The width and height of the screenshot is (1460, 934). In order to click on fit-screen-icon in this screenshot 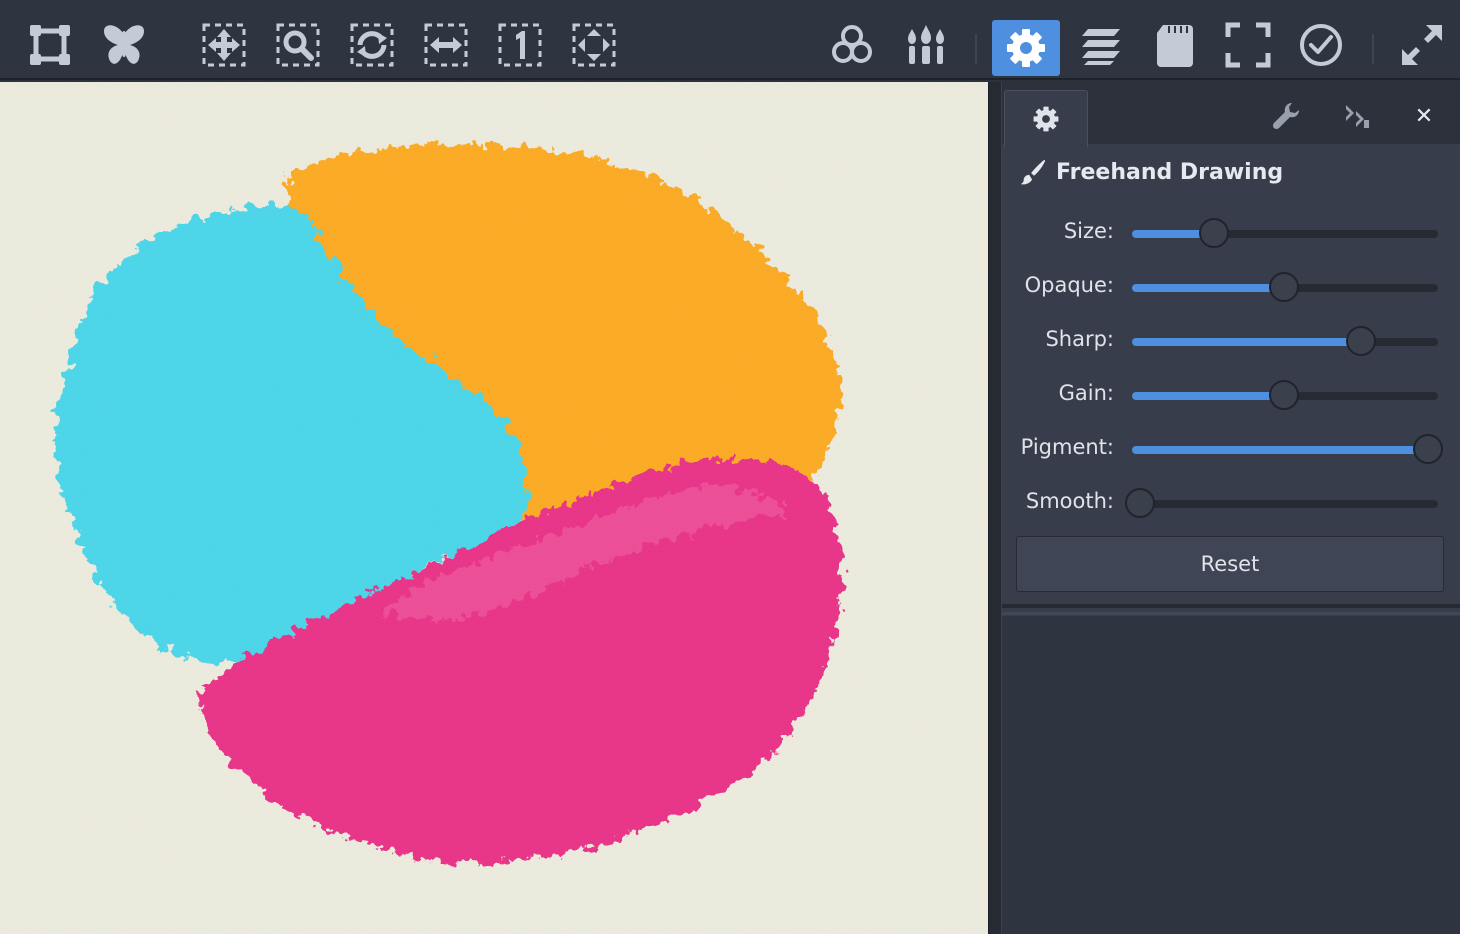, I will do `click(594, 45)`.